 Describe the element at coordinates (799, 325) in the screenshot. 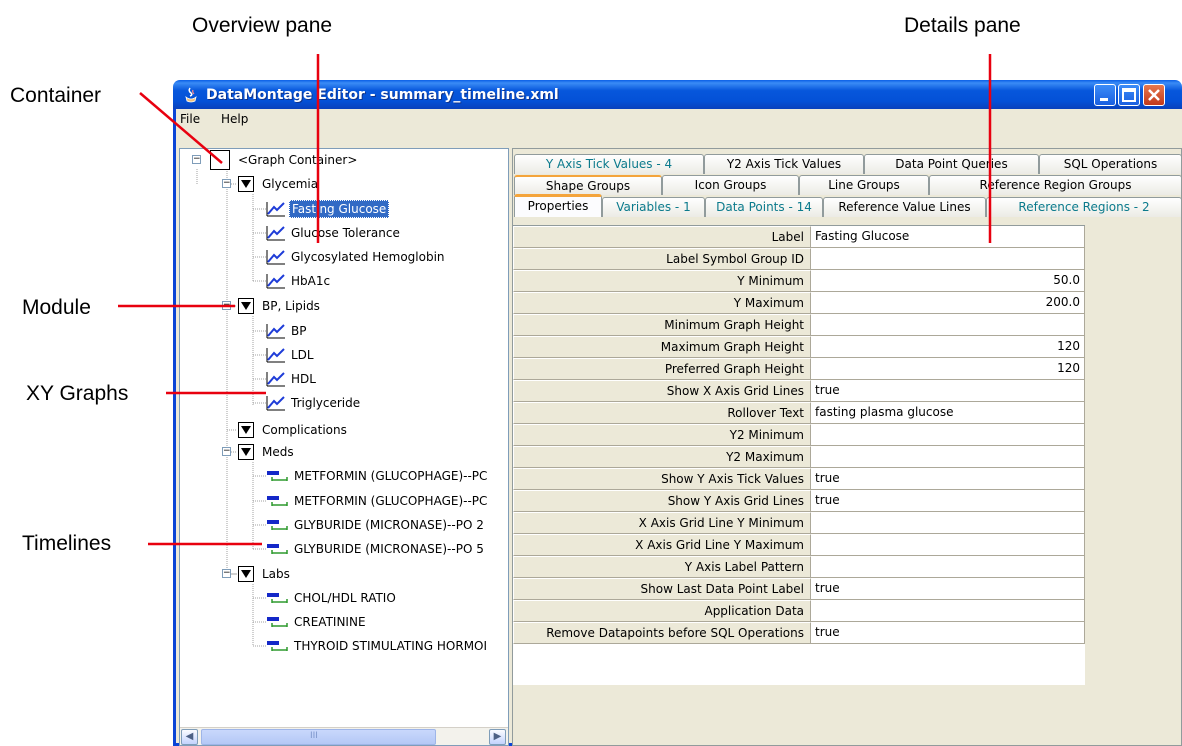

I see `property-row: Minimum Graph Height` at that location.